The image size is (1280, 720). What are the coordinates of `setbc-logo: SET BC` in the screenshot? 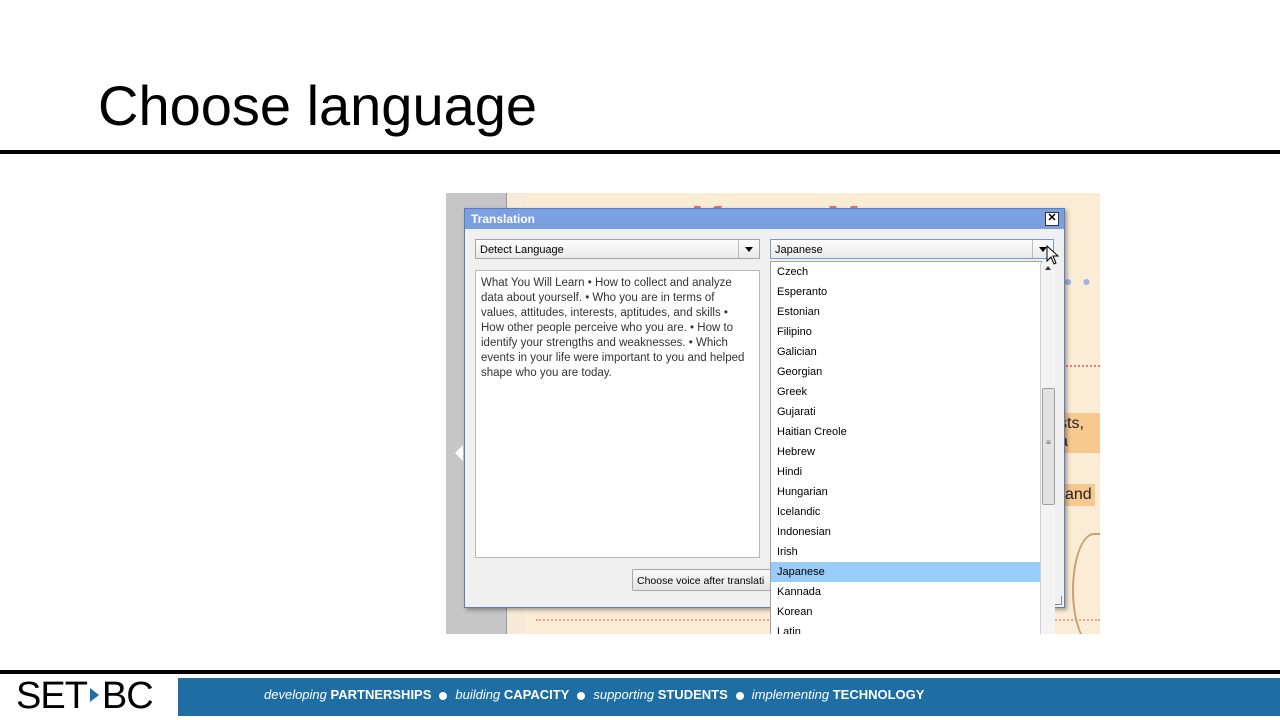 It's located at (85, 696).